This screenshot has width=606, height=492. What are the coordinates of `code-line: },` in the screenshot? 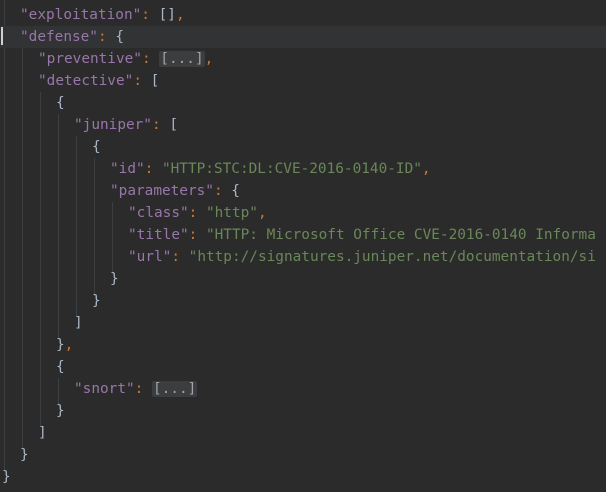 It's located at (64, 345).